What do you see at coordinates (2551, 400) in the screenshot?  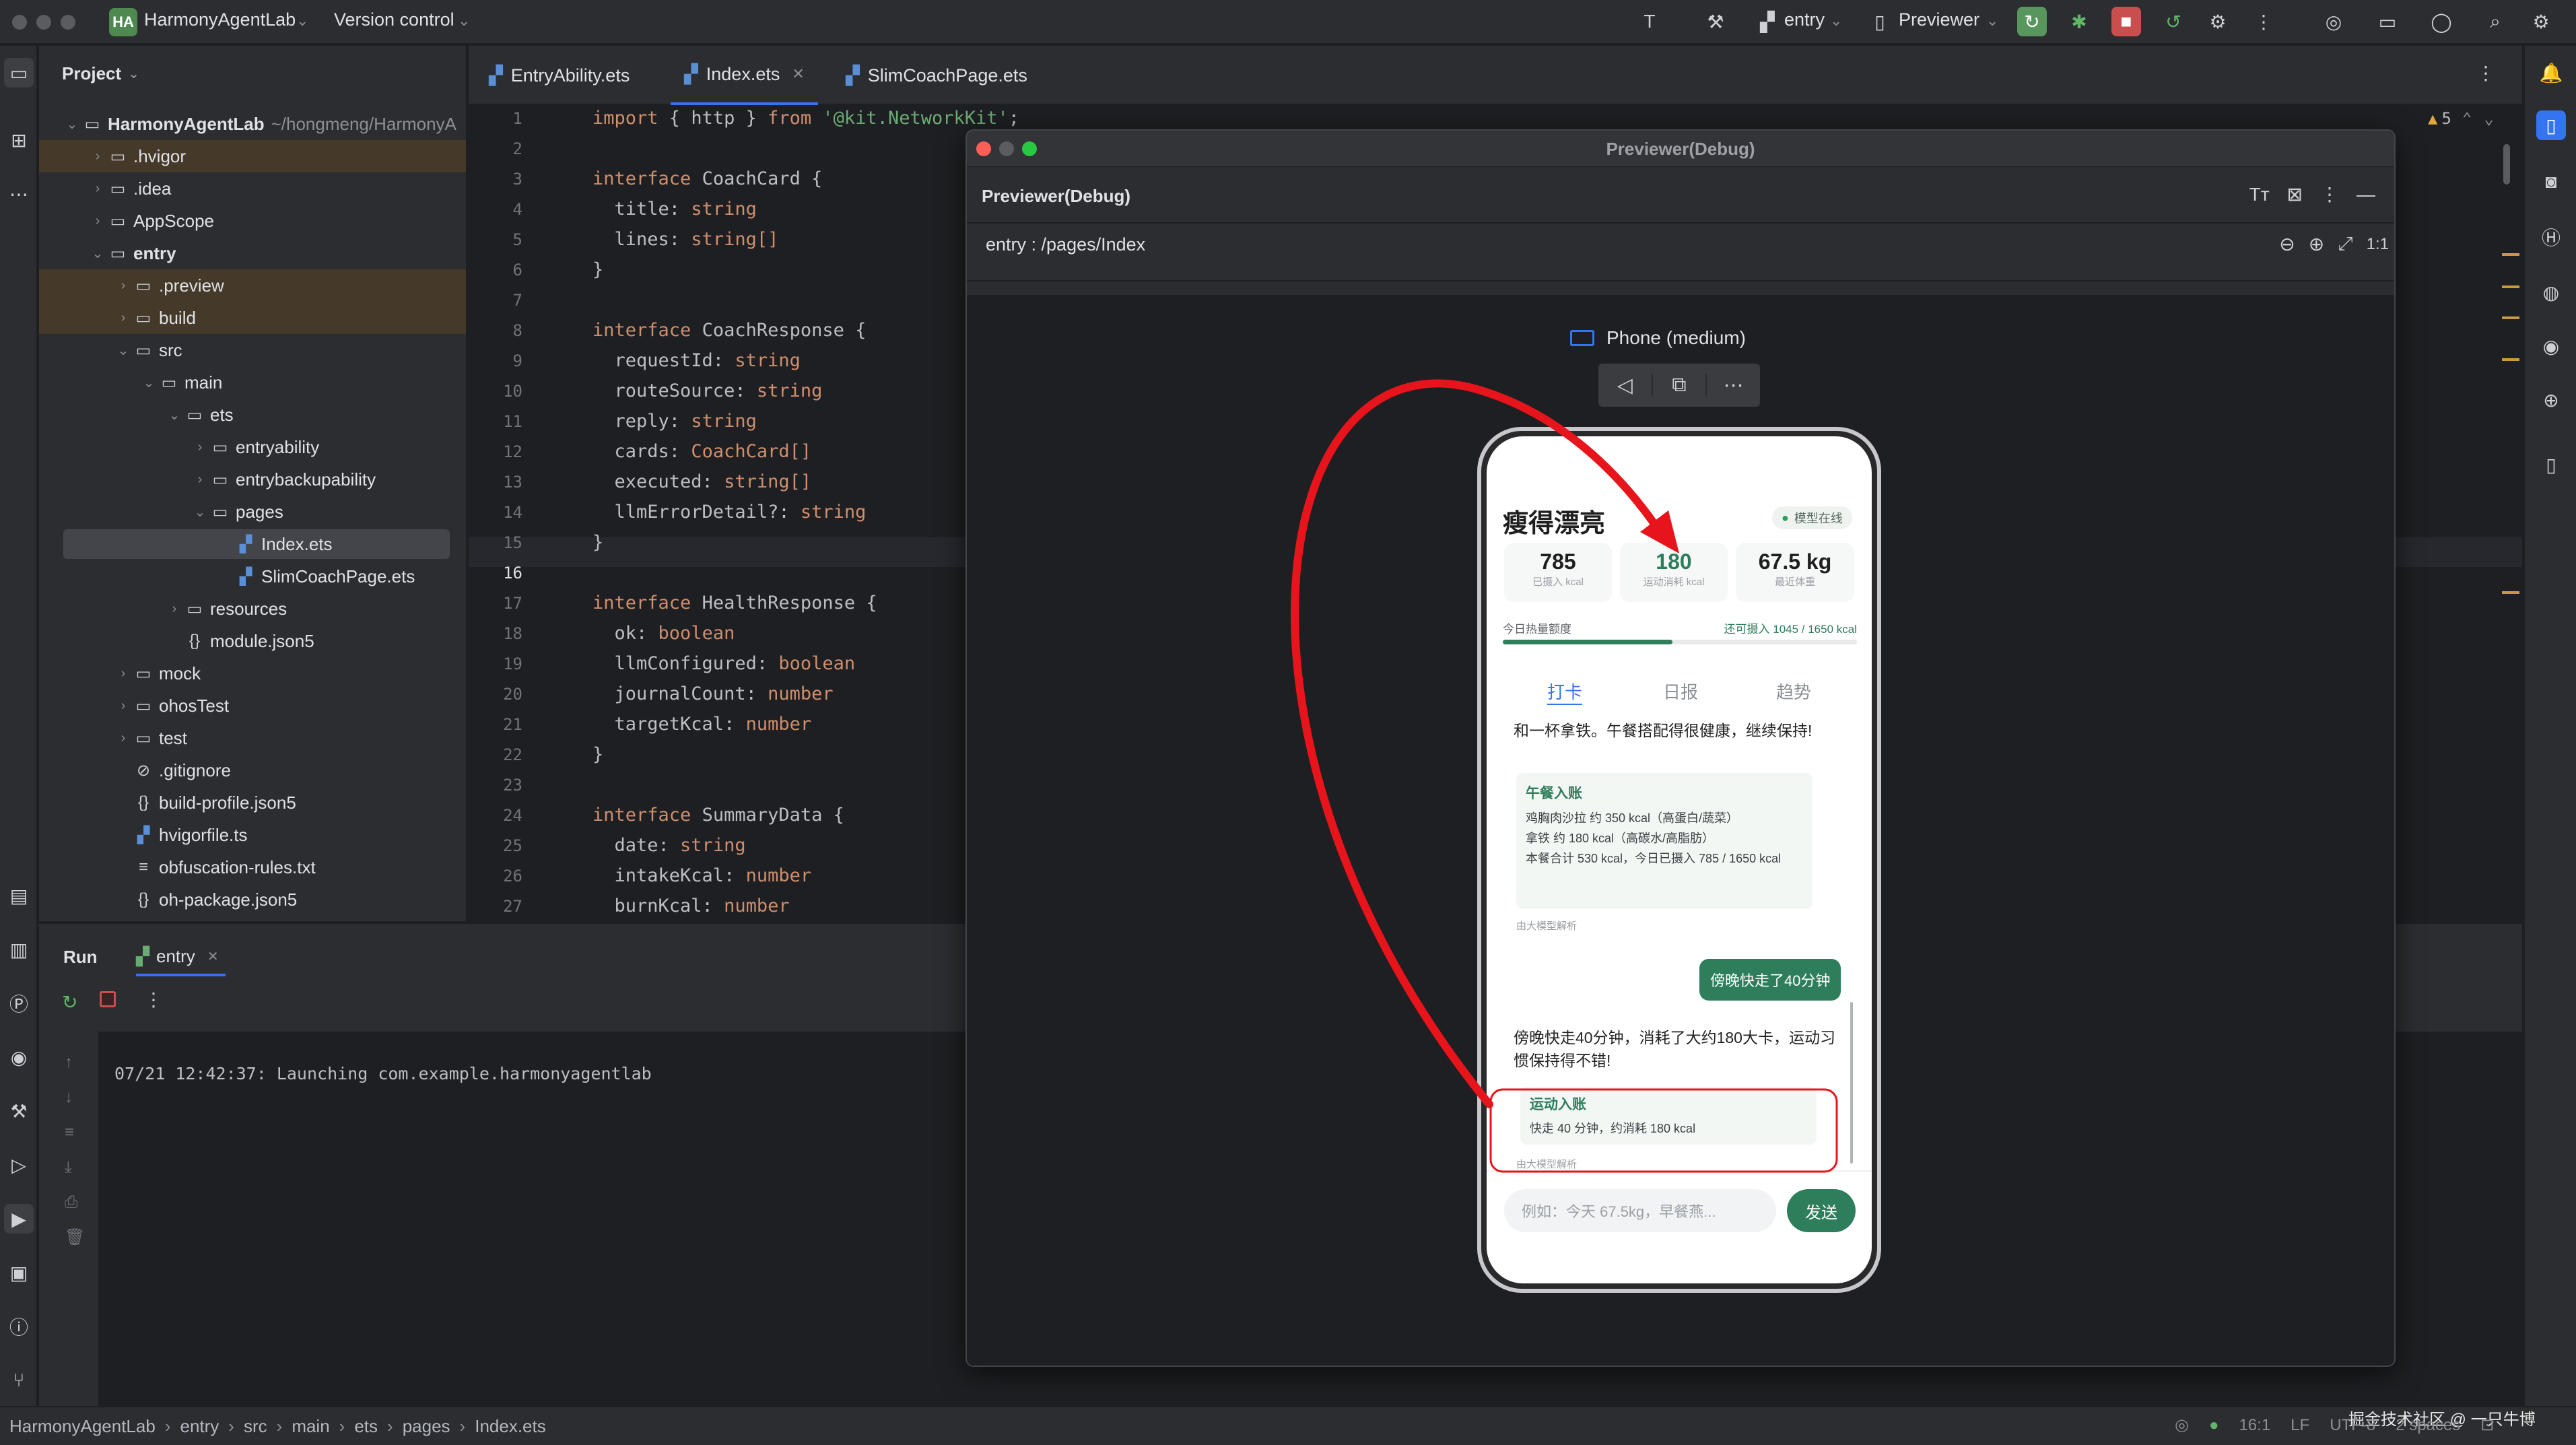 I see `robot-icon: ⊕` at bounding box center [2551, 400].